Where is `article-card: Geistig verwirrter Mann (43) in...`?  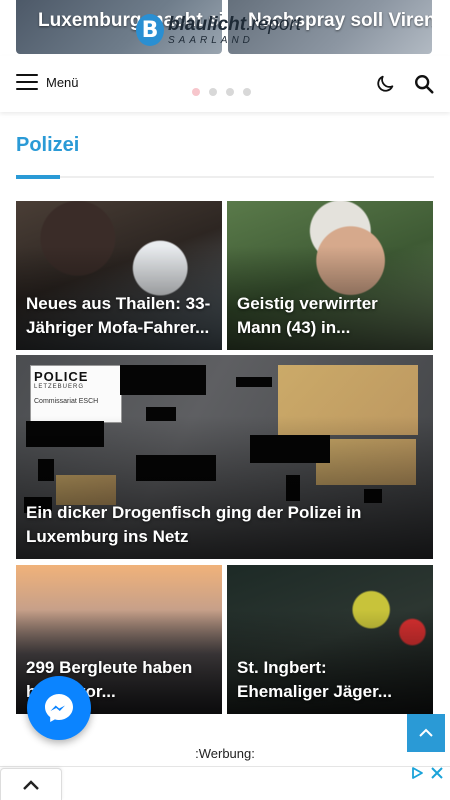 article-card: Geistig verwirrter Mann (43) in... is located at coordinates (330, 275).